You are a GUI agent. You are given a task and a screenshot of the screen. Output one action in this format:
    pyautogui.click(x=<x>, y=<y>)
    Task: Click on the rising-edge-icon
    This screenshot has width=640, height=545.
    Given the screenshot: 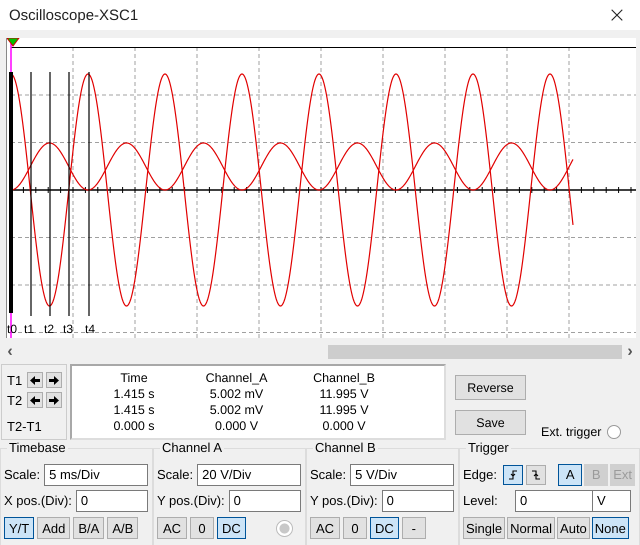 What is the action you would take?
    pyautogui.click(x=513, y=474)
    